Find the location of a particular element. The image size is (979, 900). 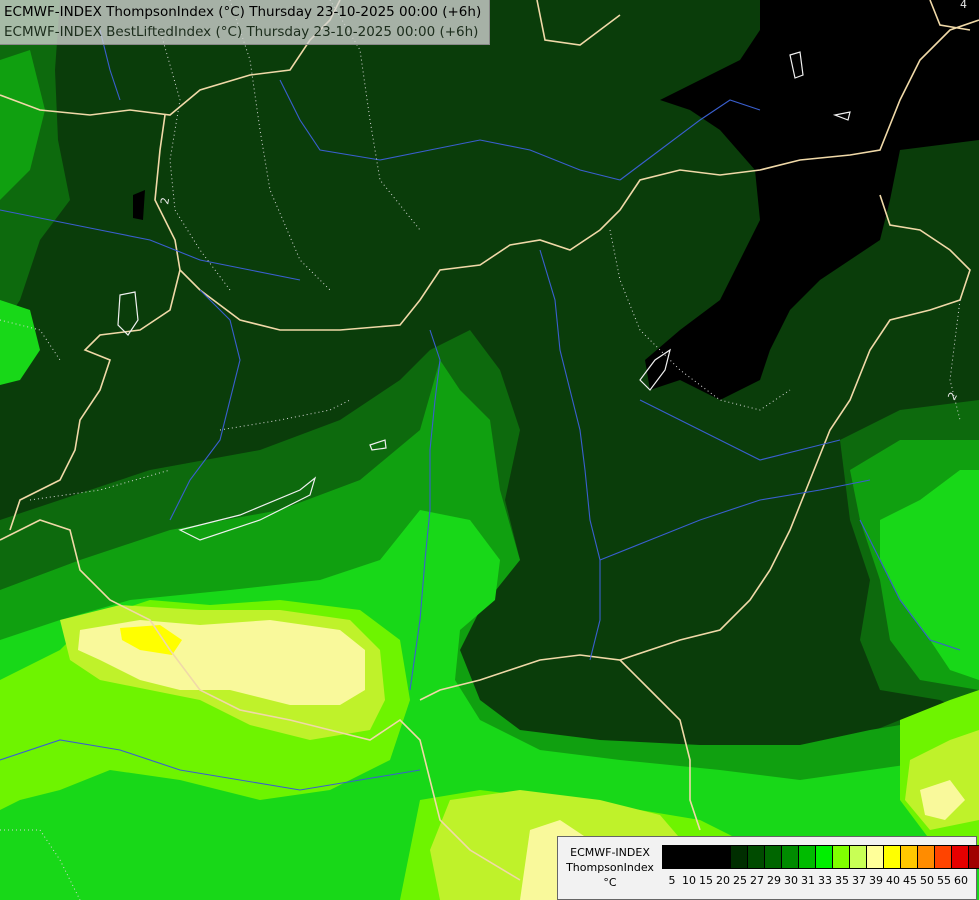

legend-tick-label: 35 is located at coordinates (842, 880).